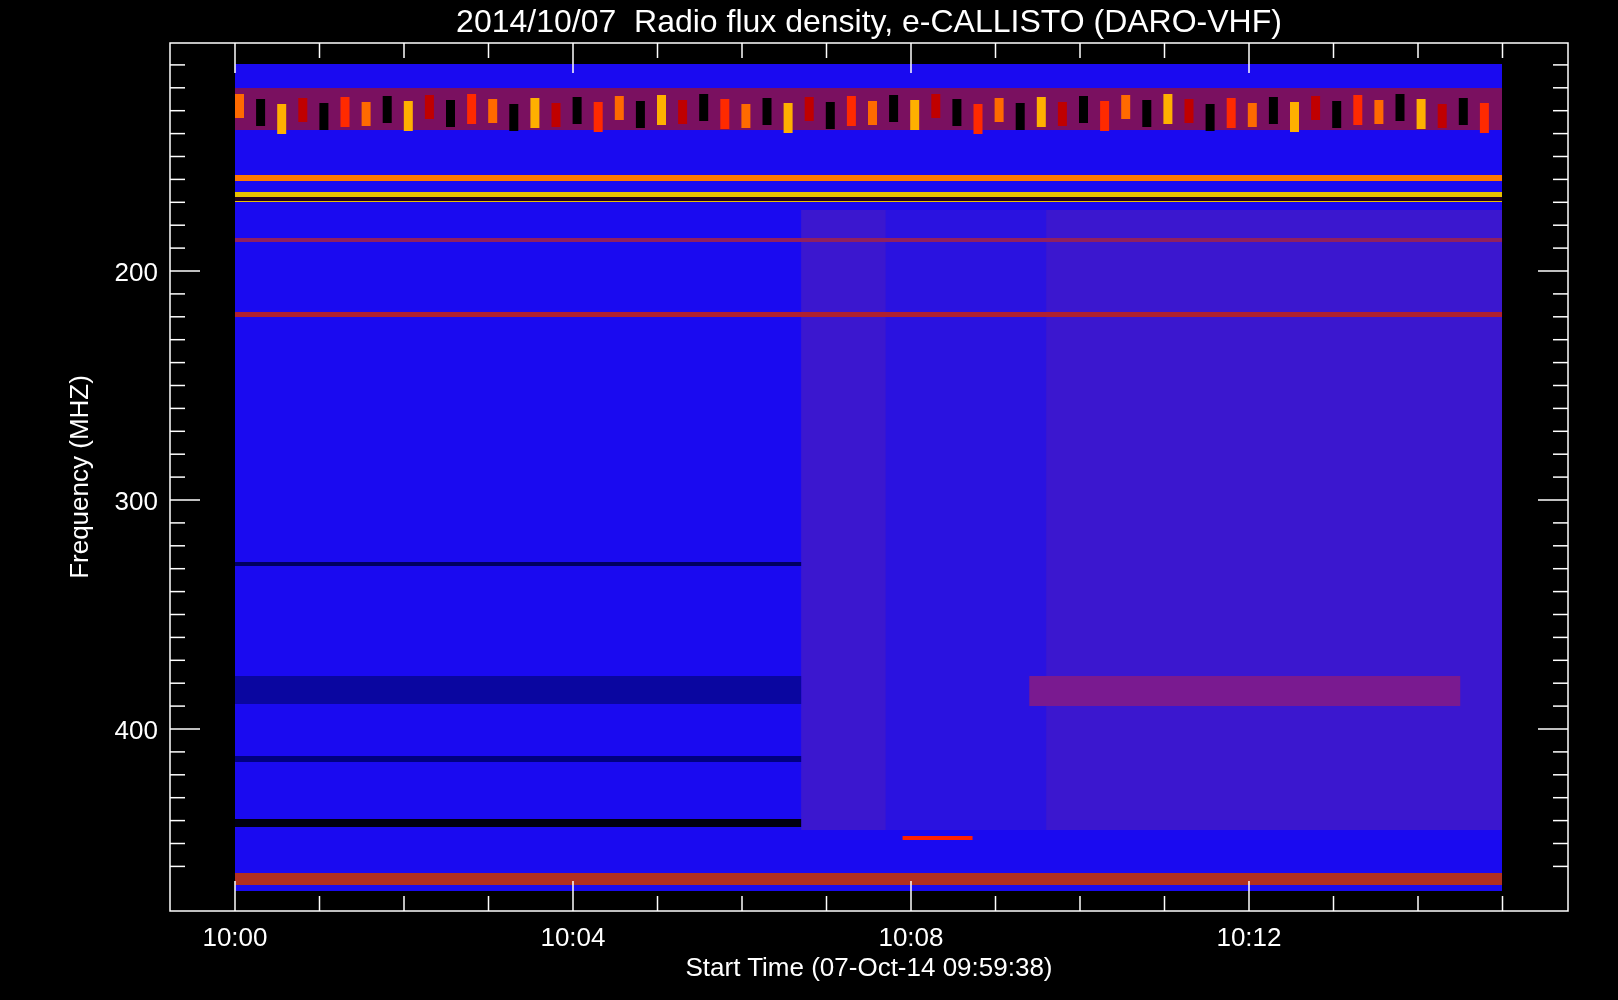 This screenshot has width=1618, height=1000. Describe the element at coordinates (869, 21) in the screenshot. I see `plot-title: 2014/10/07 Radio flux density, e-CALLISTO (DARO-VHF)` at that location.